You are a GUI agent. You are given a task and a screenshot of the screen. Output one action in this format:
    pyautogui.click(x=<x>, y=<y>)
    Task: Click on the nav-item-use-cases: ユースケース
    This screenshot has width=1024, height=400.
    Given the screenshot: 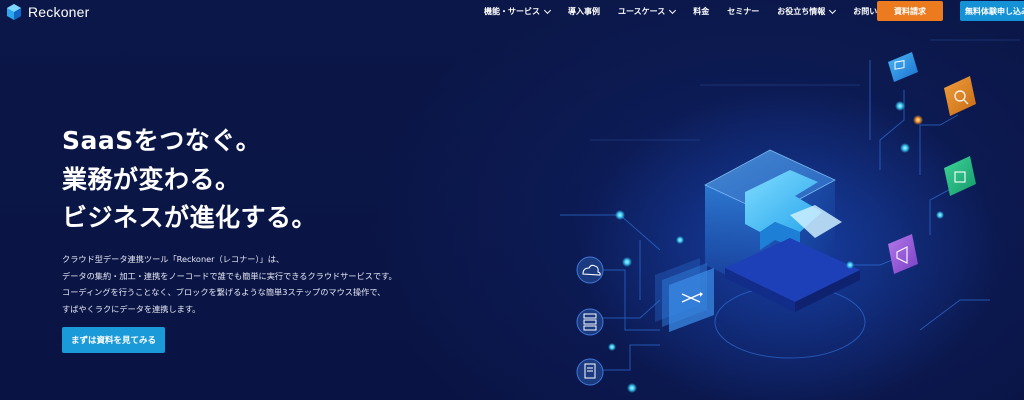 What is the action you would take?
    pyautogui.click(x=647, y=11)
    